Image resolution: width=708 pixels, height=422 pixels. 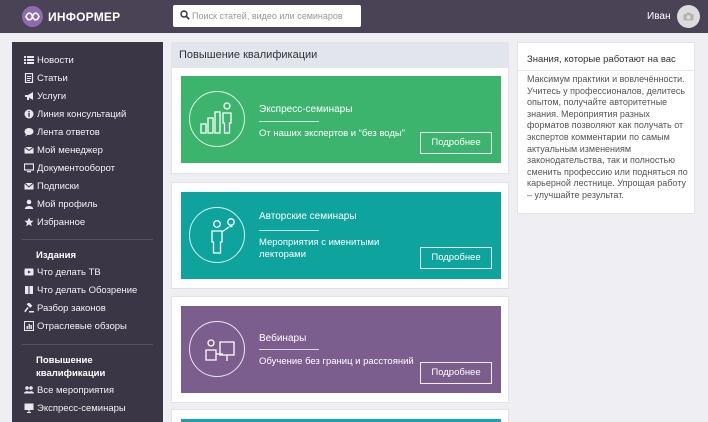 I want to click on main-header: Повышение квалификации, so click(x=340, y=54).